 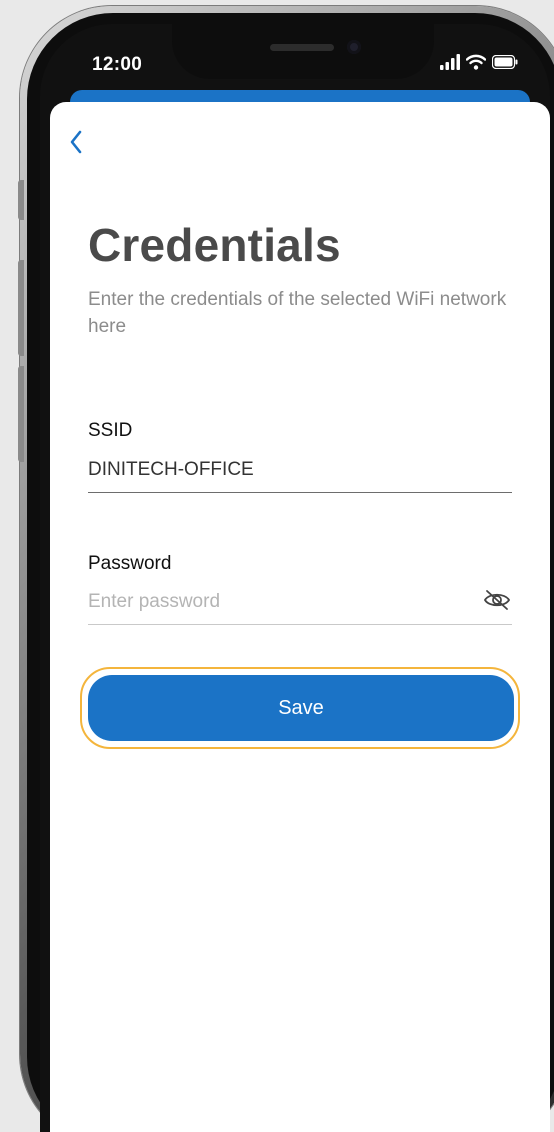 I want to click on password-input, so click(x=278, y=602).